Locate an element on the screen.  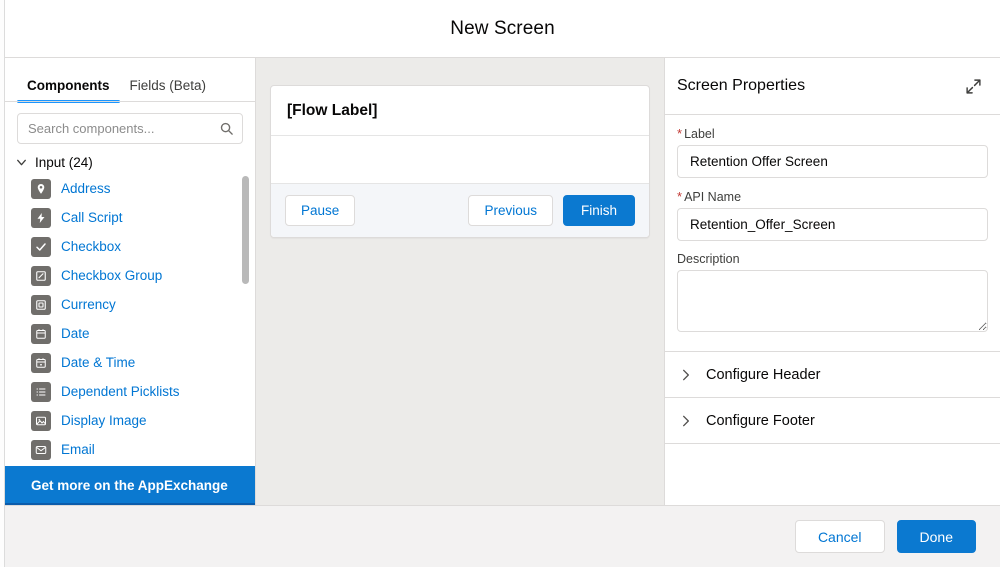
configure-header-label: Configure Header is located at coordinates (763, 374).